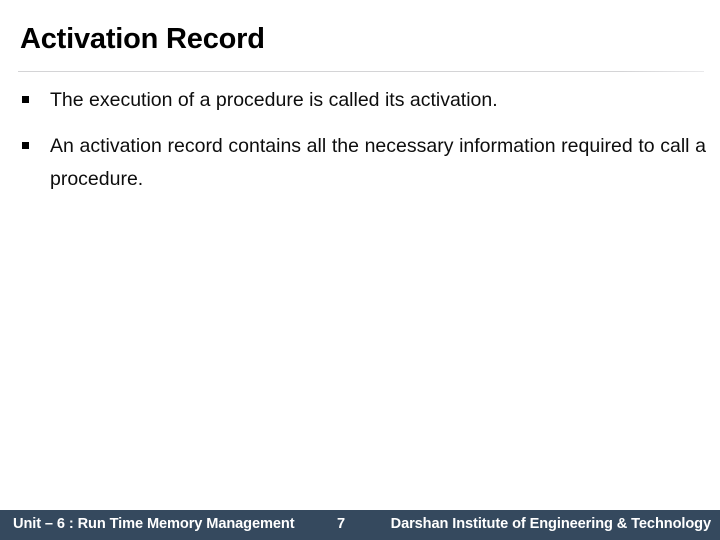  Describe the element at coordinates (341, 524) in the screenshot. I see `footer-page-number: 7` at that location.